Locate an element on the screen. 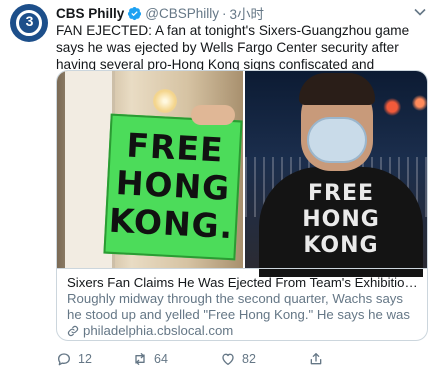 Image resolution: width=440 pixels, height=375 pixels. avatar: 3 is located at coordinates (29, 23).